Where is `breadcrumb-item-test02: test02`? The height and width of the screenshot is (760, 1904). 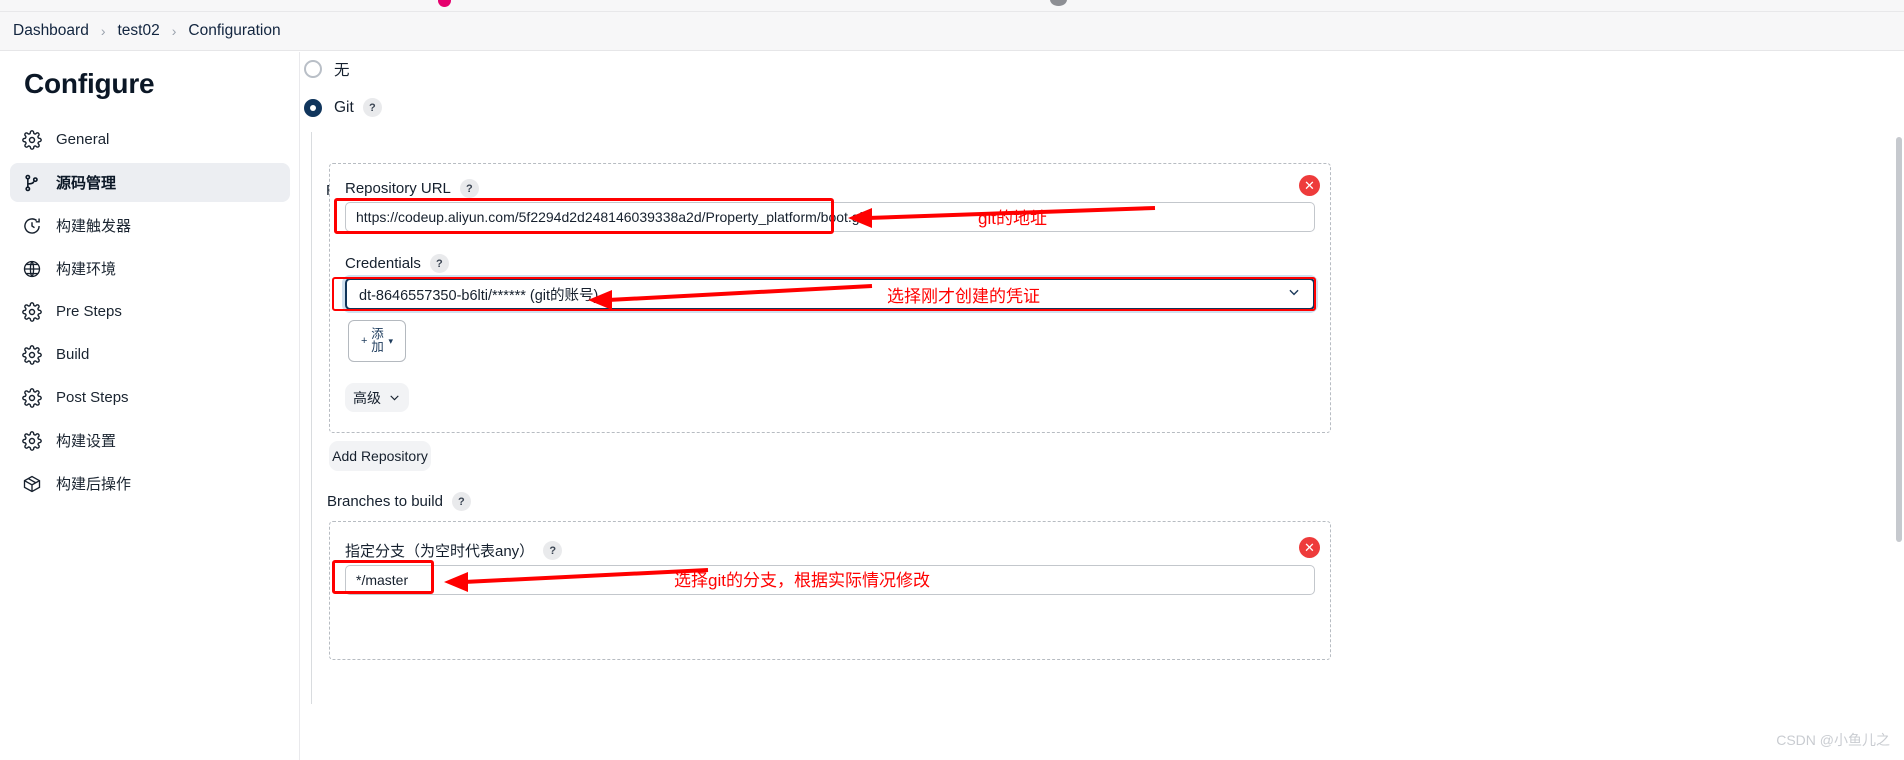
breadcrumb-item-test02: test02 is located at coordinates (139, 31).